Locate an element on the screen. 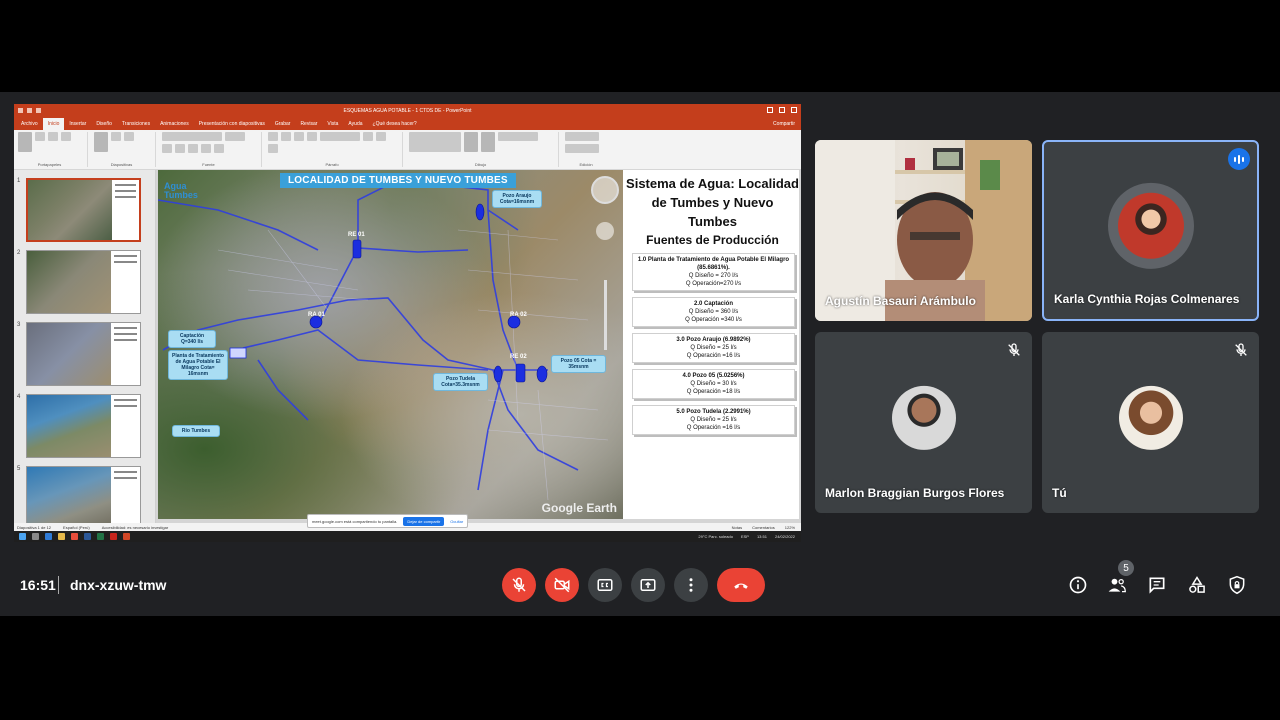 This screenshot has width=1280, height=720. new-slide-icon is located at coordinates (101, 142).